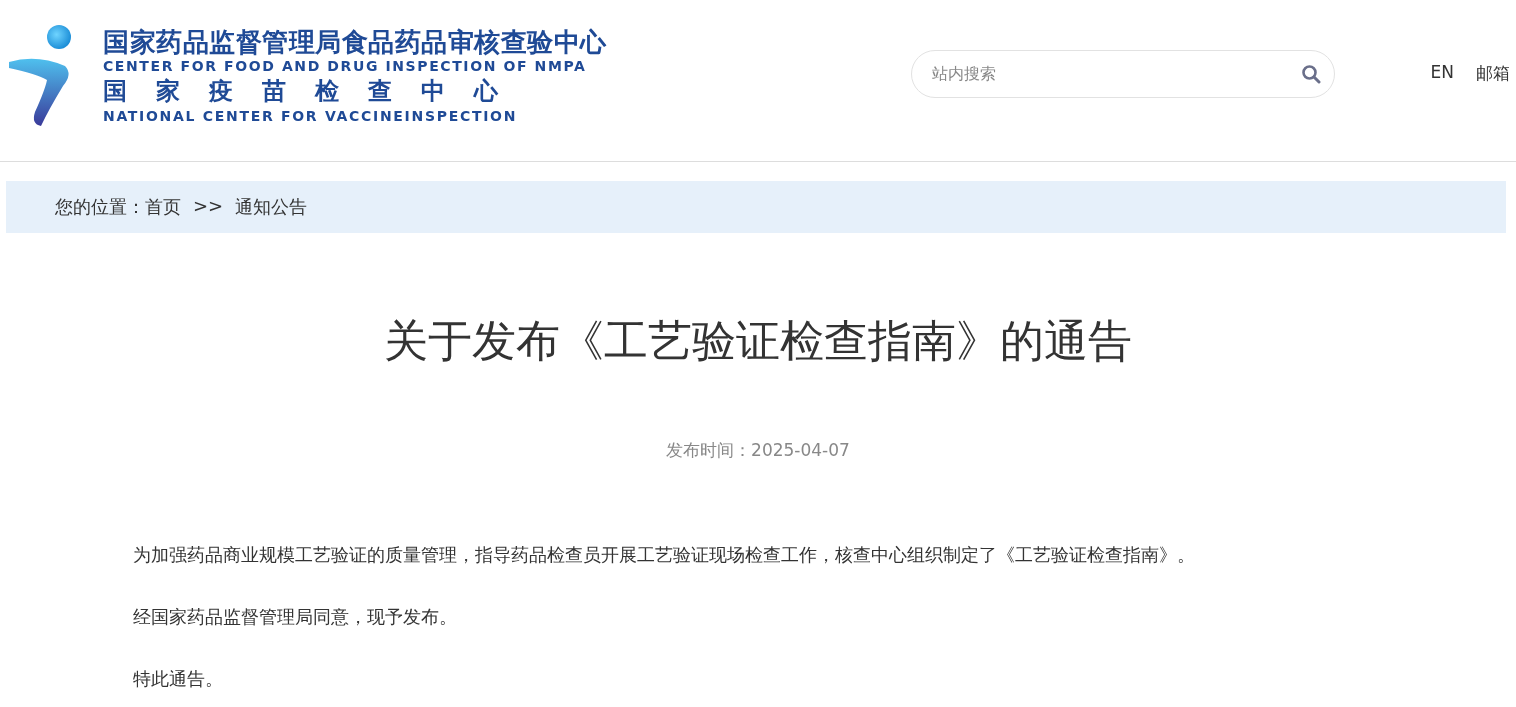 Image resolution: width=1516 pixels, height=707 pixels. Describe the element at coordinates (163, 207) in the screenshot. I see `breadcrumb-link: 首页` at that location.